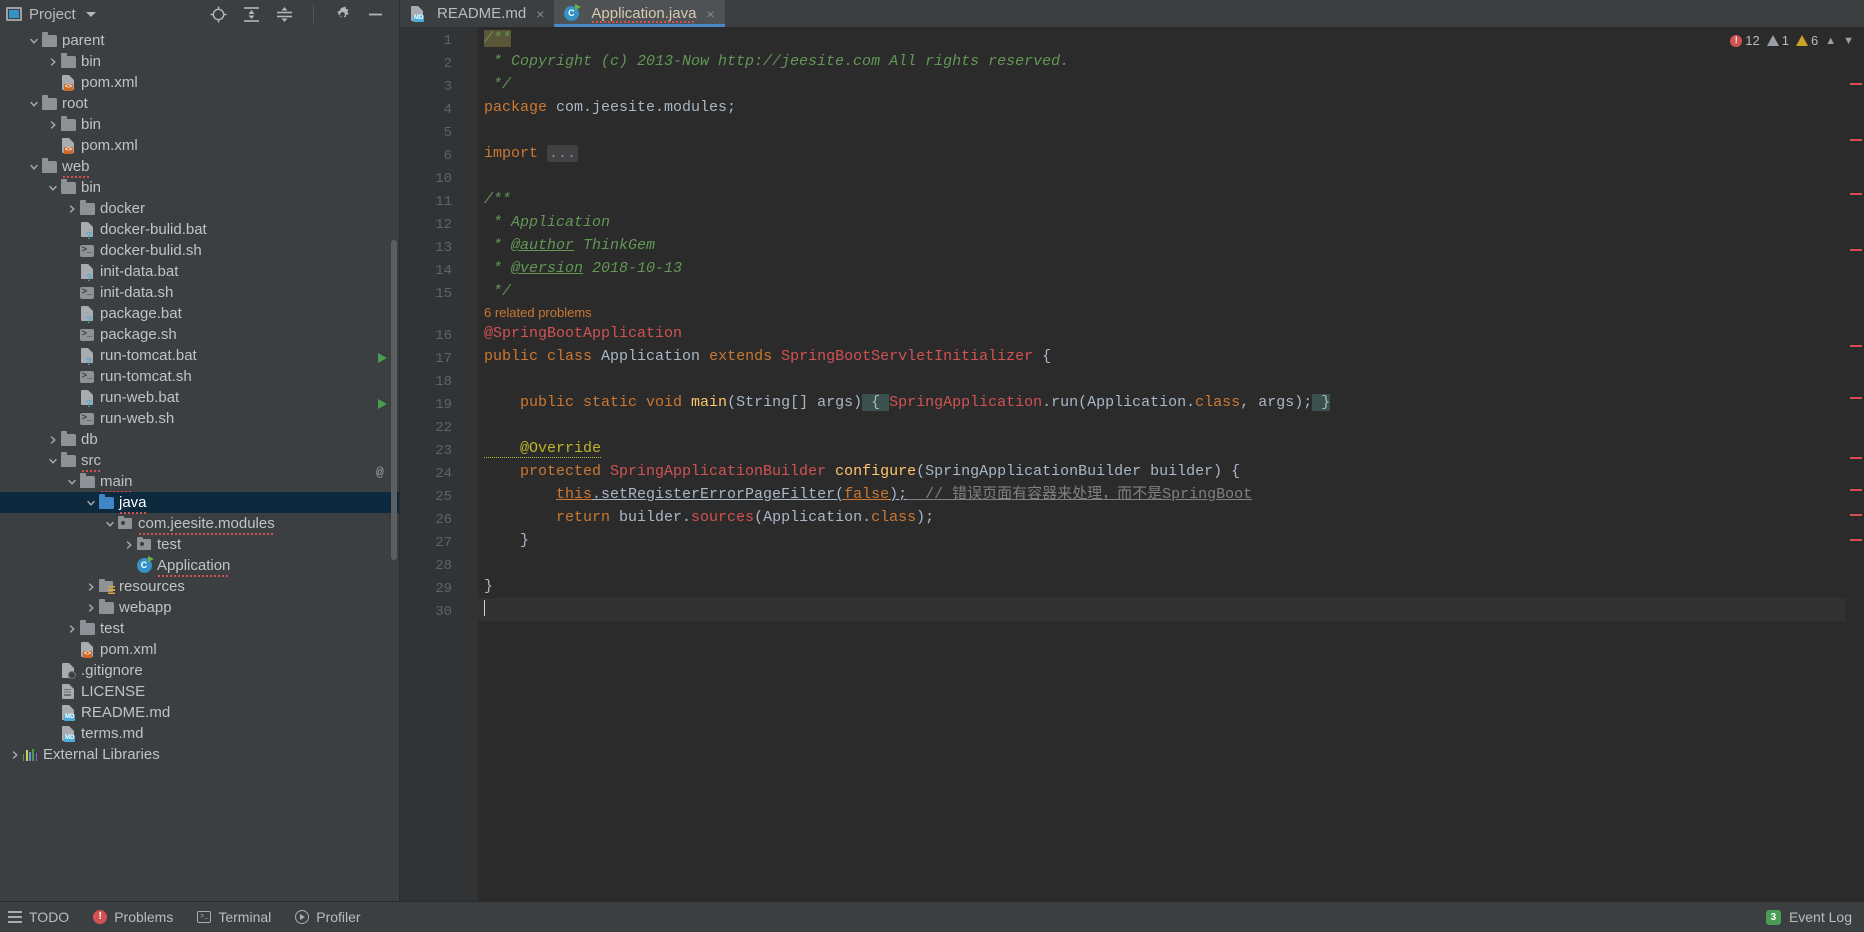  What do you see at coordinates (200, 376) in the screenshot?
I see `tree-item-run-tomcat-sh: >_ run-tomcat.sh` at bounding box center [200, 376].